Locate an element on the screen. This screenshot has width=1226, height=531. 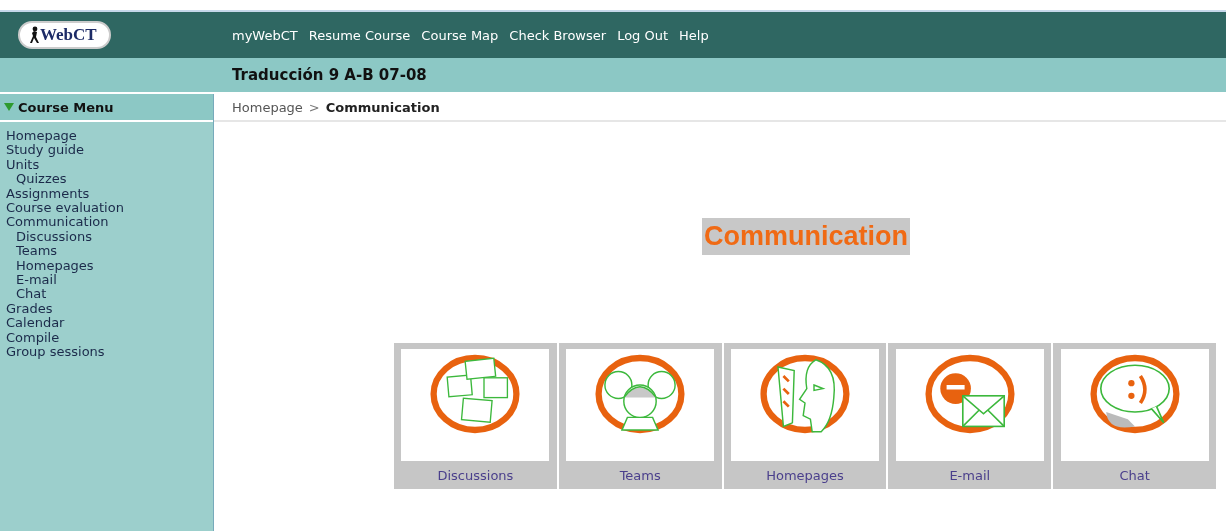
menu-subitem: Chat is located at coordinates (26, 294).